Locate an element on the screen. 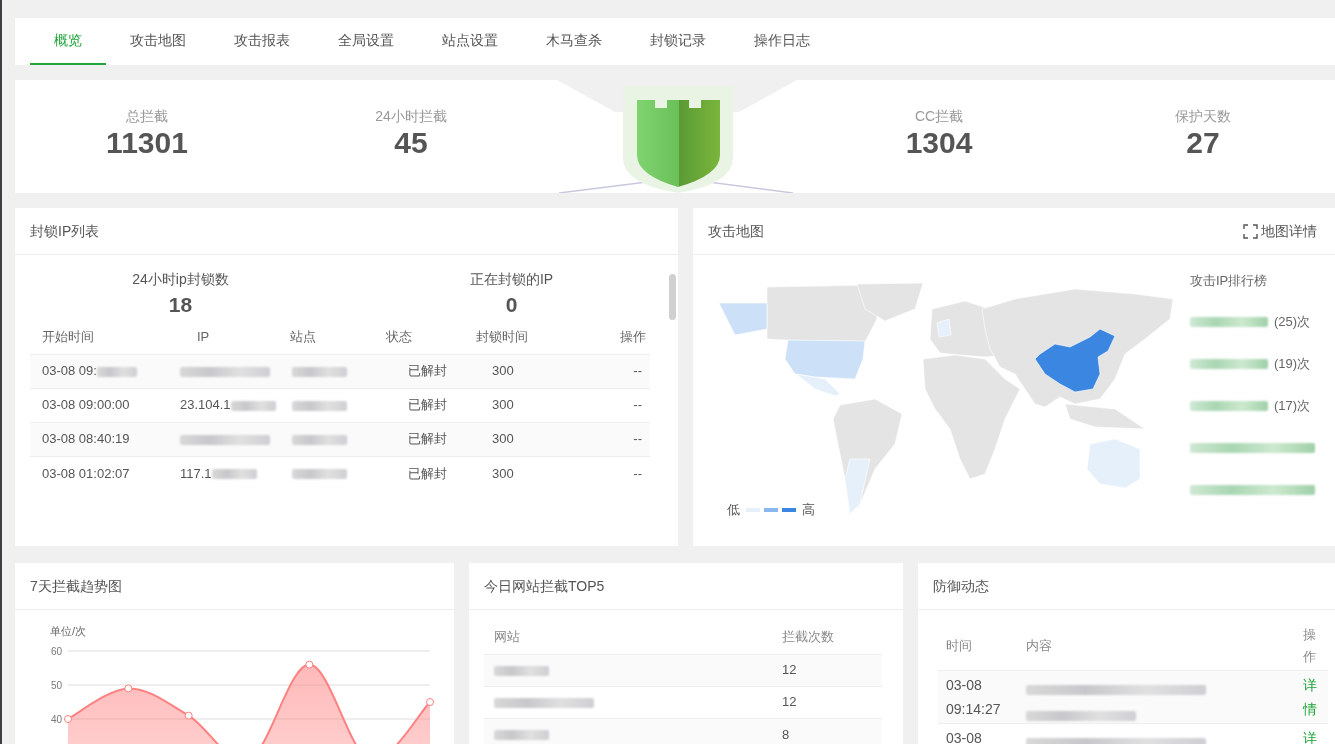 This screenshot has height=744, width=1335. stat-label: 总拦截 is located at coordinates (147, 116).